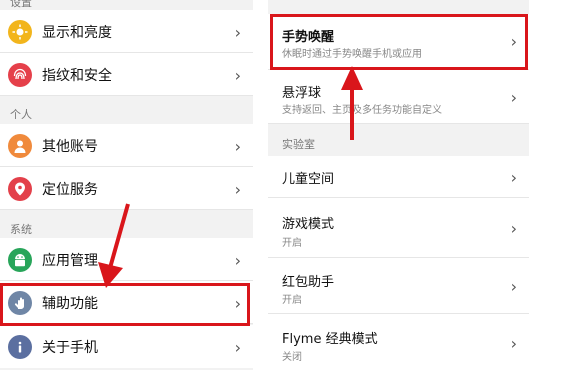  Describe the element at coordinates (114, 245) in the screenshot. I see `arrow-to-accessibility` at that location.